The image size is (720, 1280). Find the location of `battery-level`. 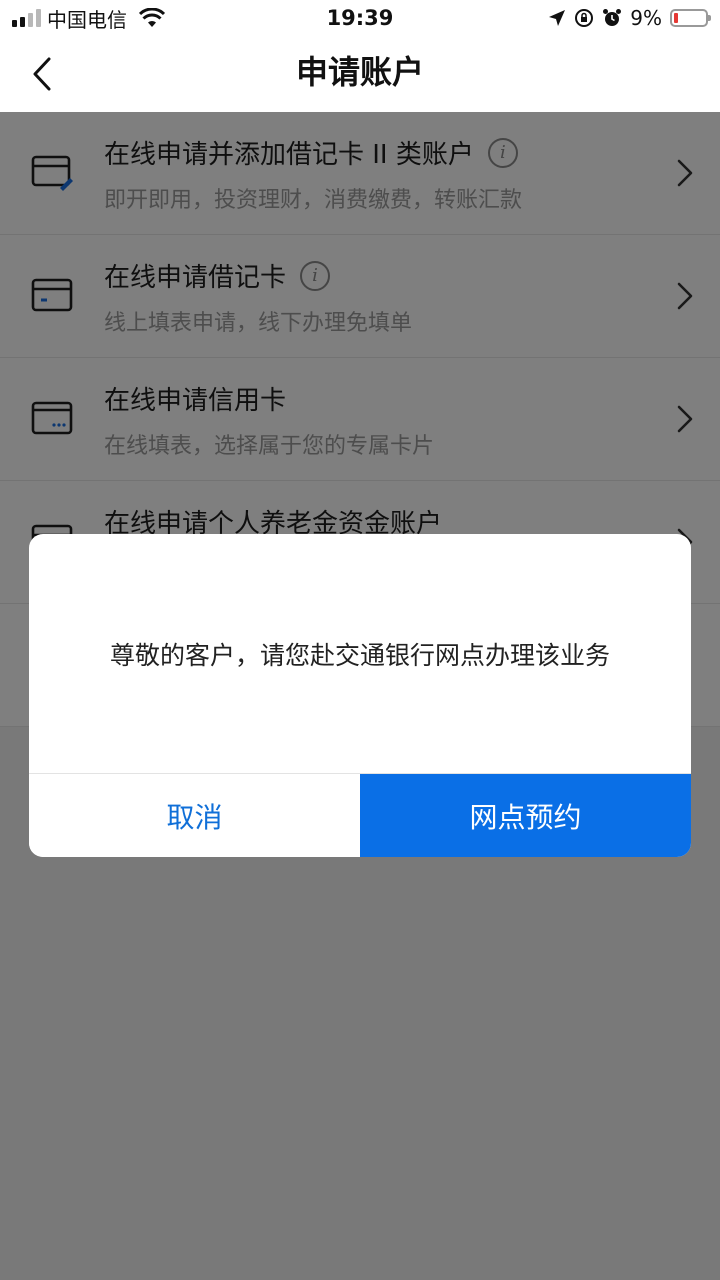

battery-level is located at coordinates (676, 18).